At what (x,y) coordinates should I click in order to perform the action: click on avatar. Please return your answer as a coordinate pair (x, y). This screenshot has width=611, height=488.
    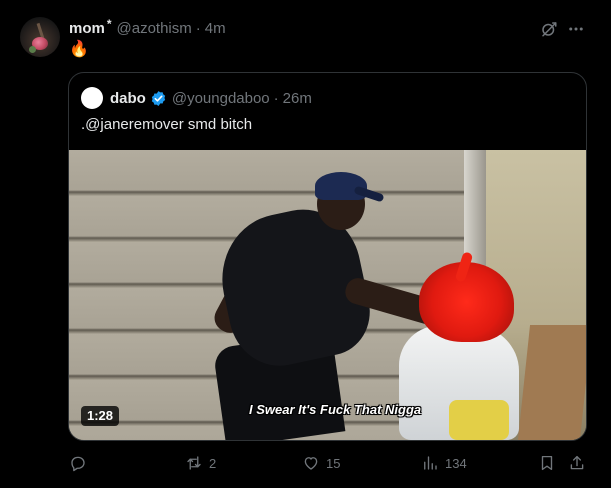
    Looking at the image, I should click on (40, 37).